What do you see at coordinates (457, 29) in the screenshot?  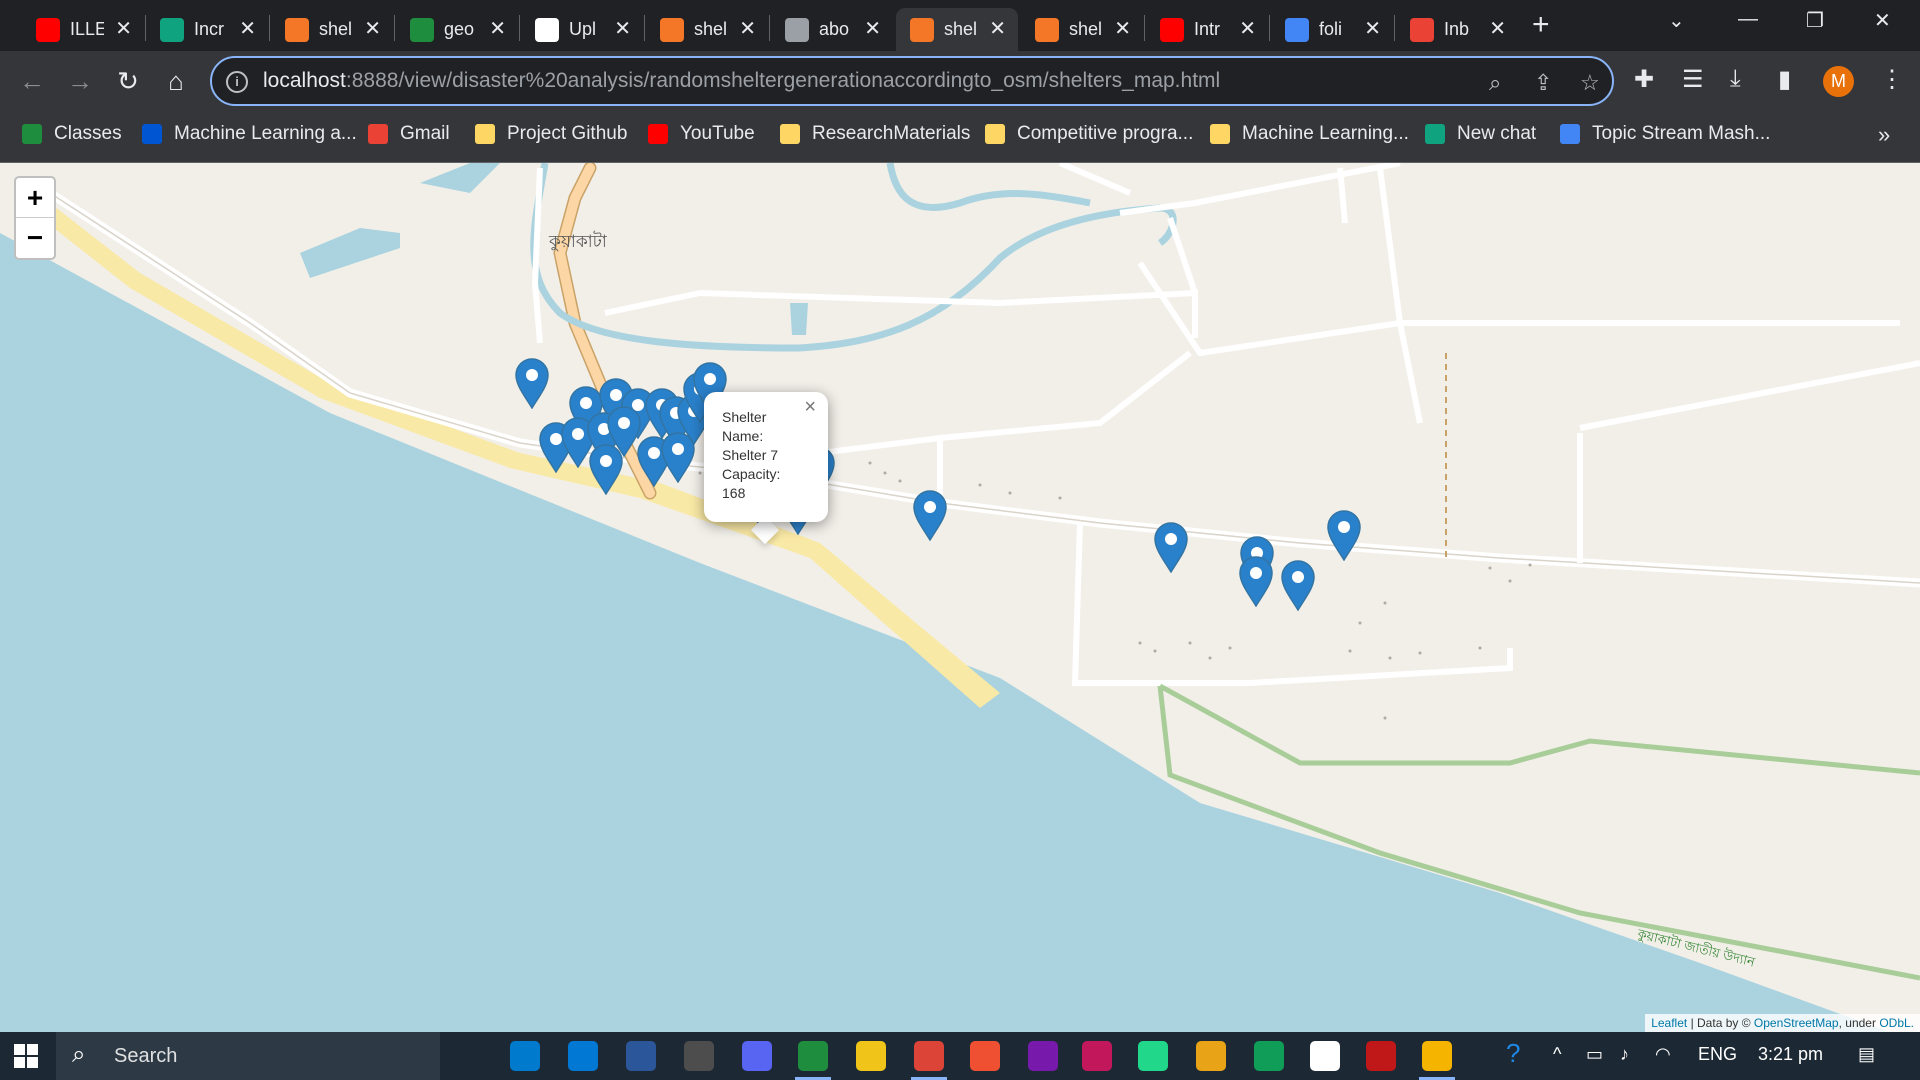 I see `browser-tab: geo ✕` at bounding box center [457, 29].